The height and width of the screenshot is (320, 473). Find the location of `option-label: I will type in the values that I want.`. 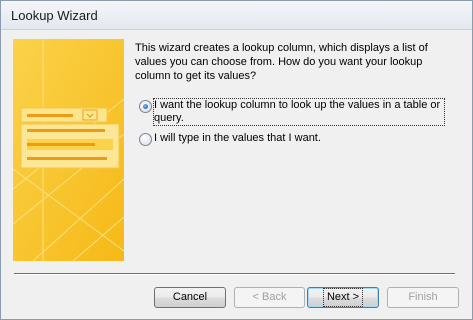

option-label: I will type in the values that I want. is located at coordinates (237, 138).